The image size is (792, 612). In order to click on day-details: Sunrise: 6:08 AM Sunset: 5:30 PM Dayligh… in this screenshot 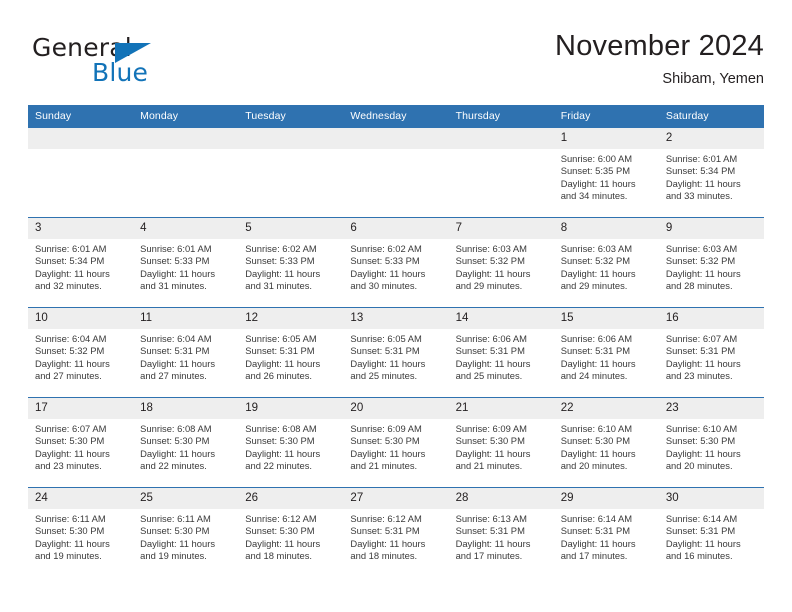, I will do `click(185, 446)`.